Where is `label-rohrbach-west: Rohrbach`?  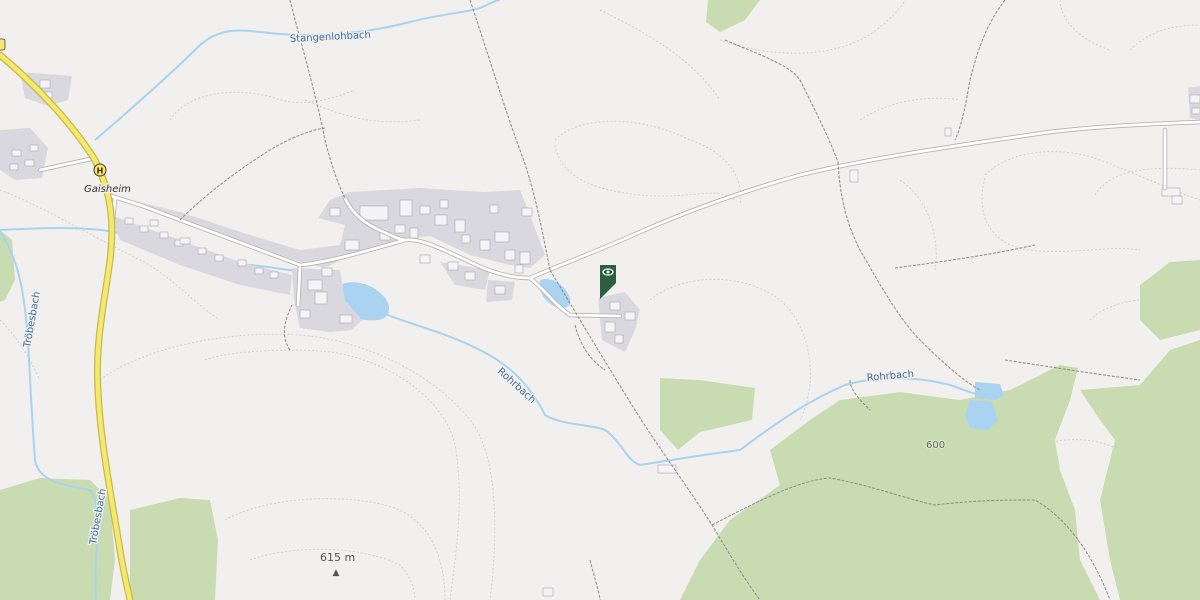 label-rohrbach-west: Rohrbach is located at coordinates (516, 386).